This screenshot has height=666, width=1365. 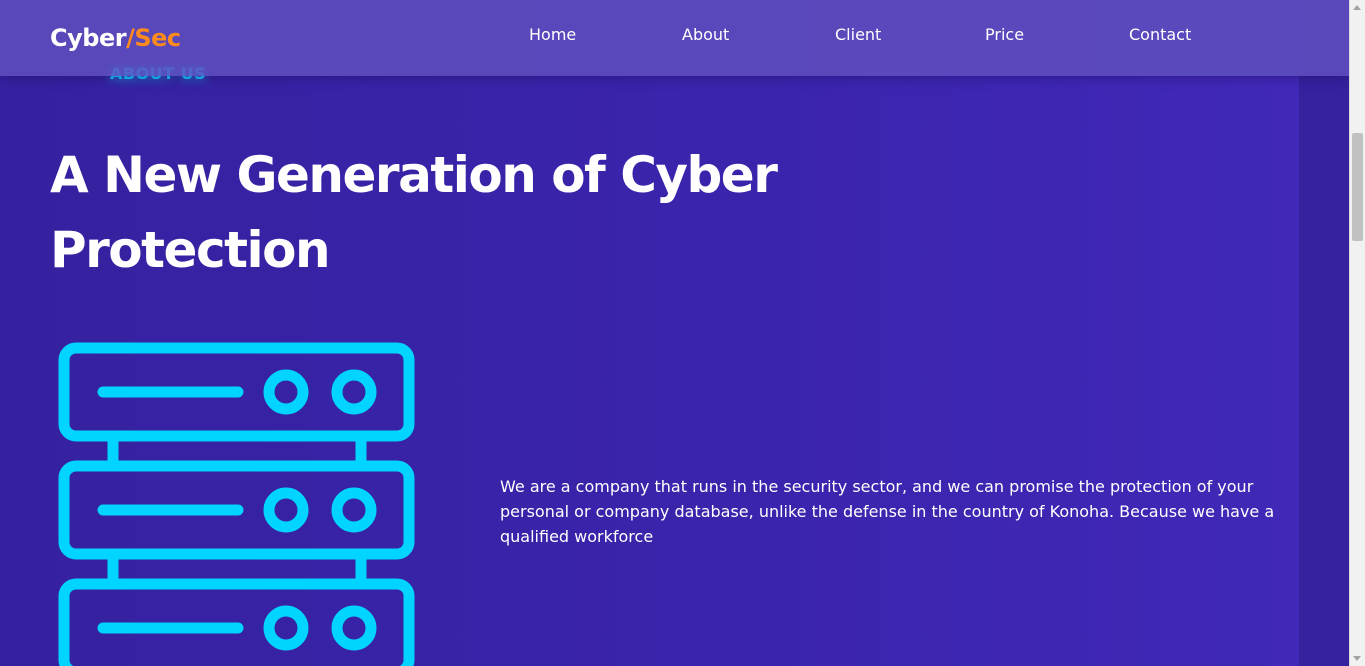 What do you see at coordinates (1004, 34) in the screenshot?
I see `nav-price-link: Price` at bounding box center [1004, 34].